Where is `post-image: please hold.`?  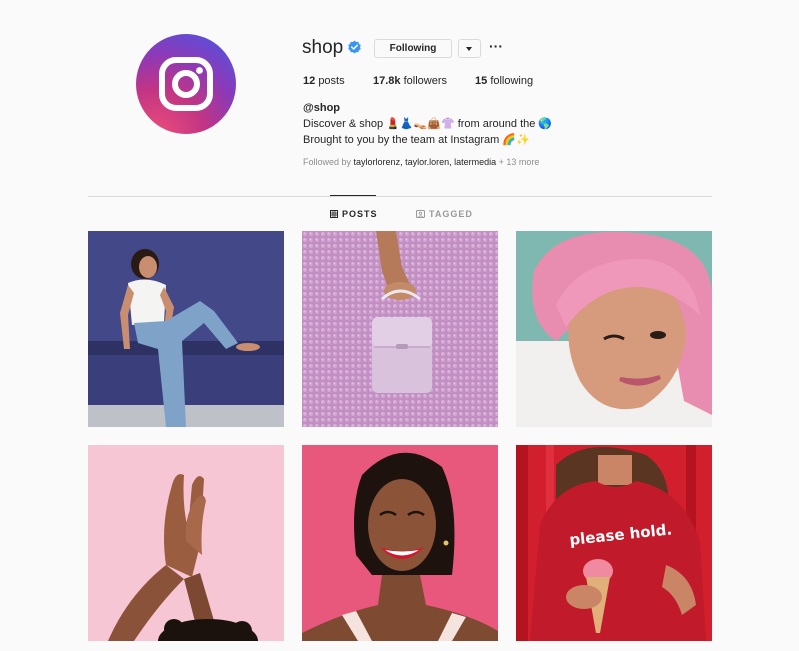 post-image: please hold. is located at coordinates (614, 543).